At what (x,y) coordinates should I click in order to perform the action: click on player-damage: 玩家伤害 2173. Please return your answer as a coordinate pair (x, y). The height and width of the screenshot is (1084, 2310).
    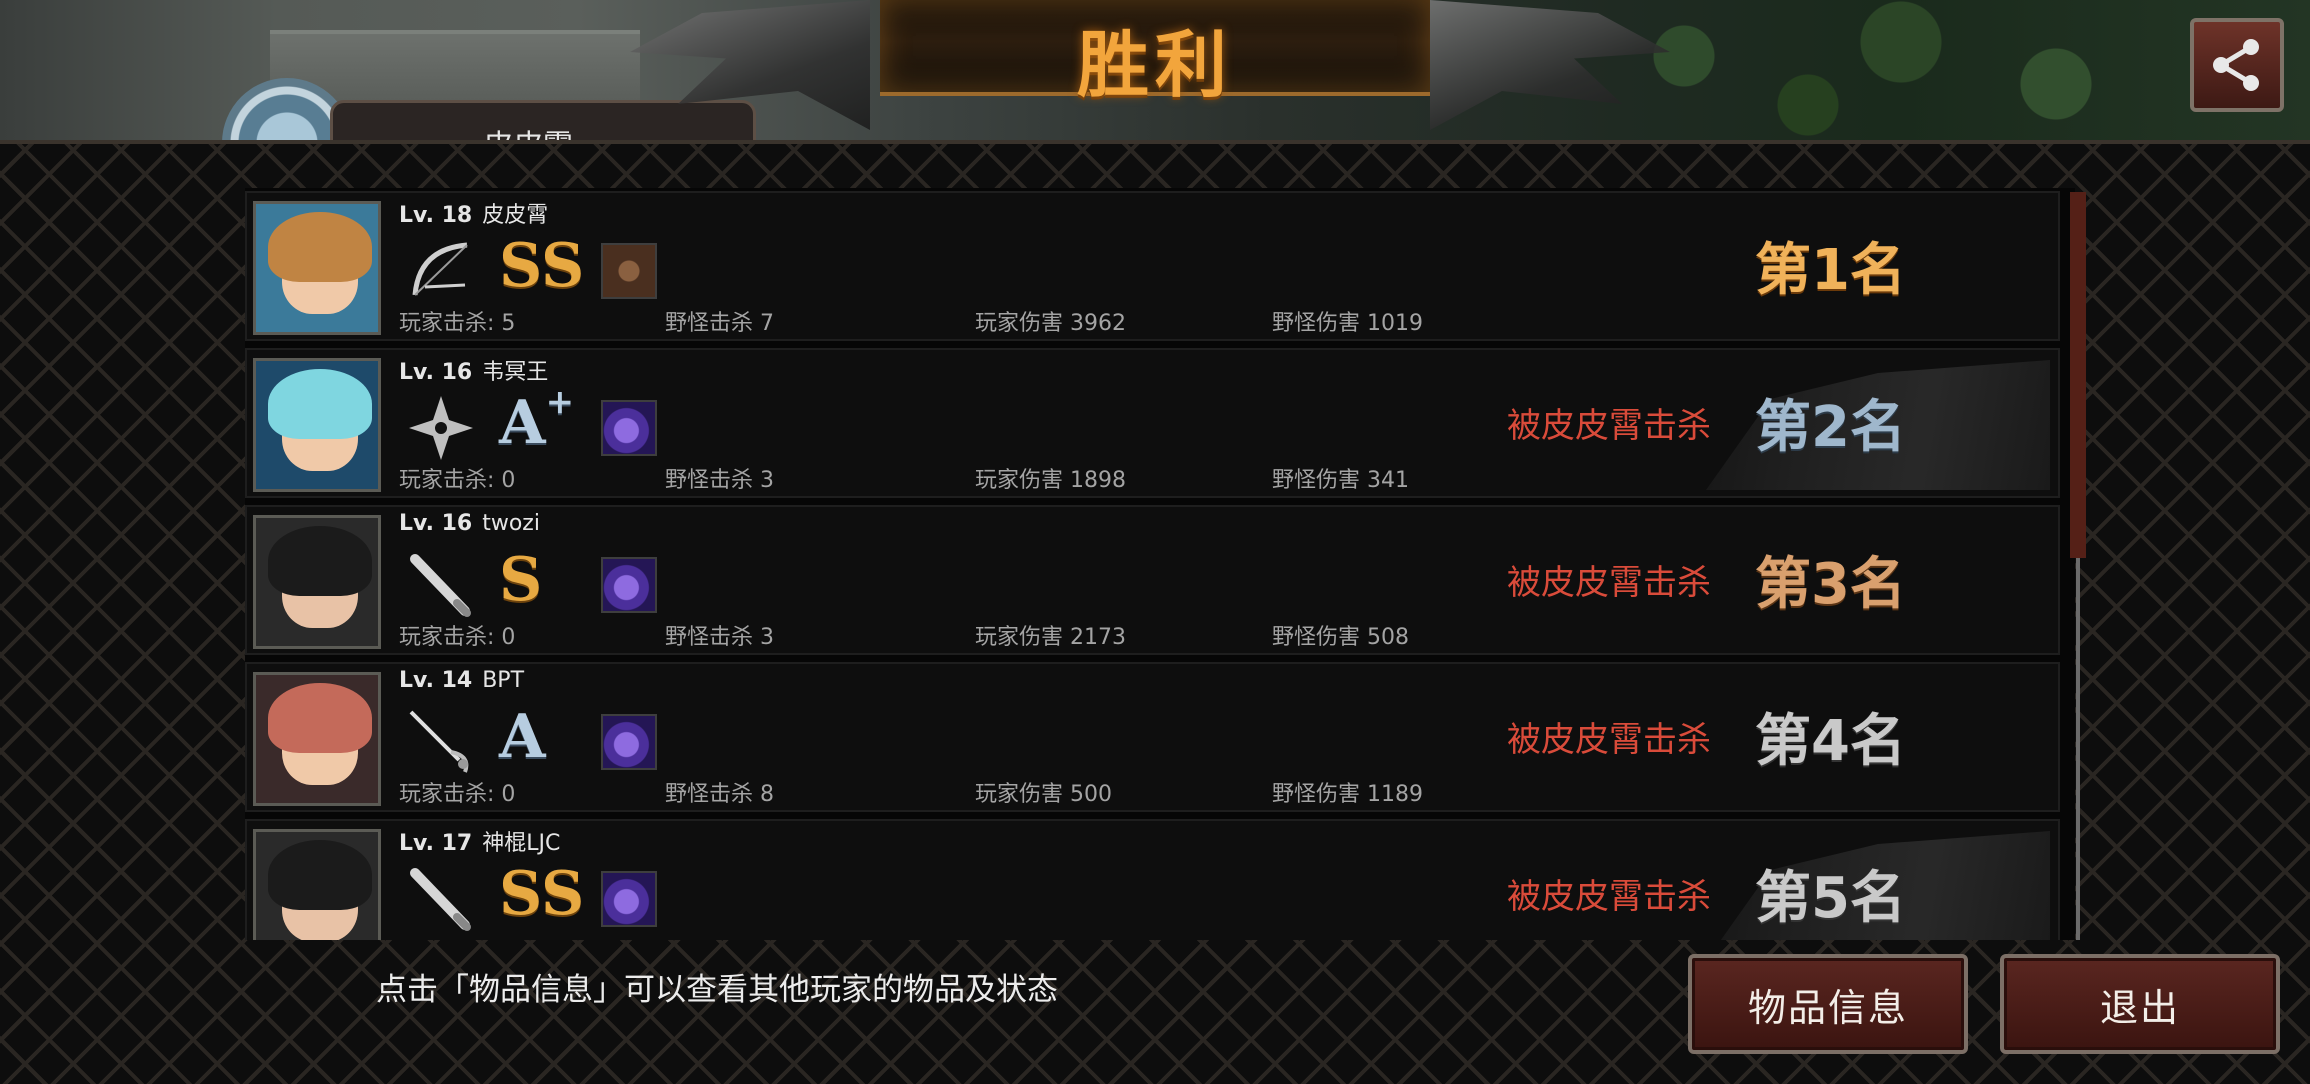
    Looking at the image, I should click on (1050, 637).